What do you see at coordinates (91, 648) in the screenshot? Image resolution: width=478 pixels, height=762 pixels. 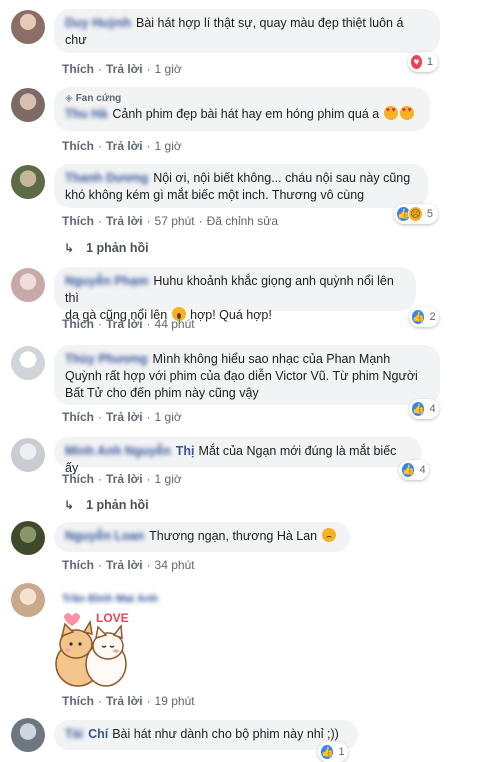 I see `love-cats-sticker: LOVE` at bounding box center [91, 648].